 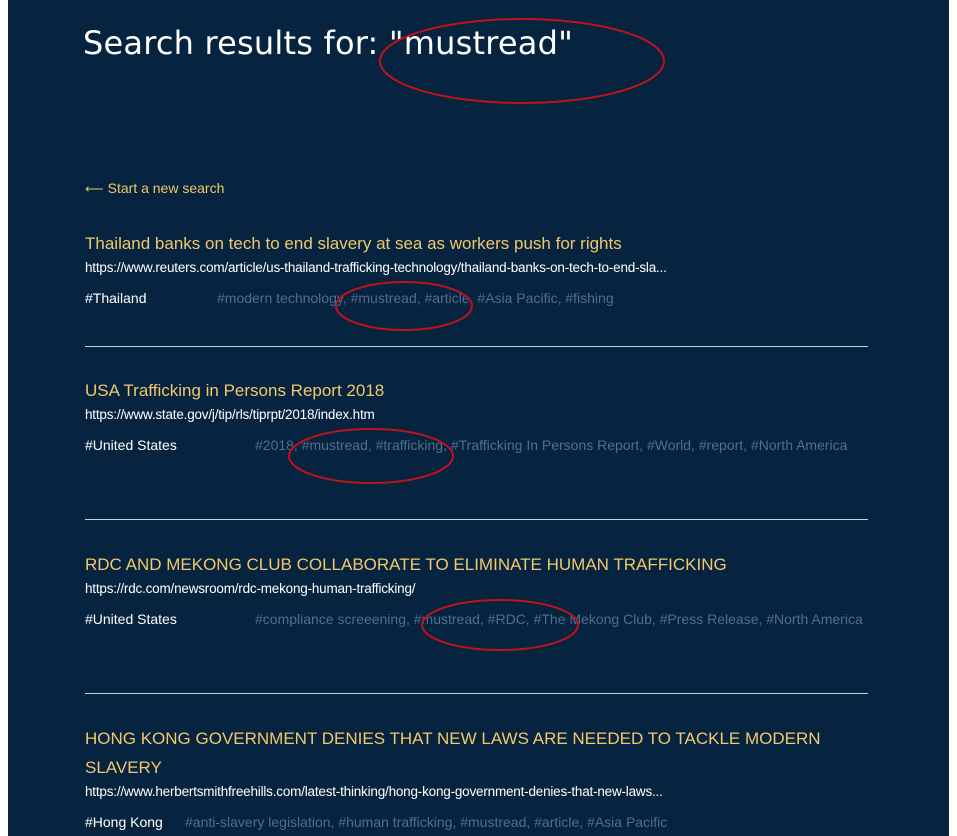 What do you see at coordinates (166, 188) in the screenshot?
I see `start-new-search-label: Start a new search` at bounding box center [166, 188].